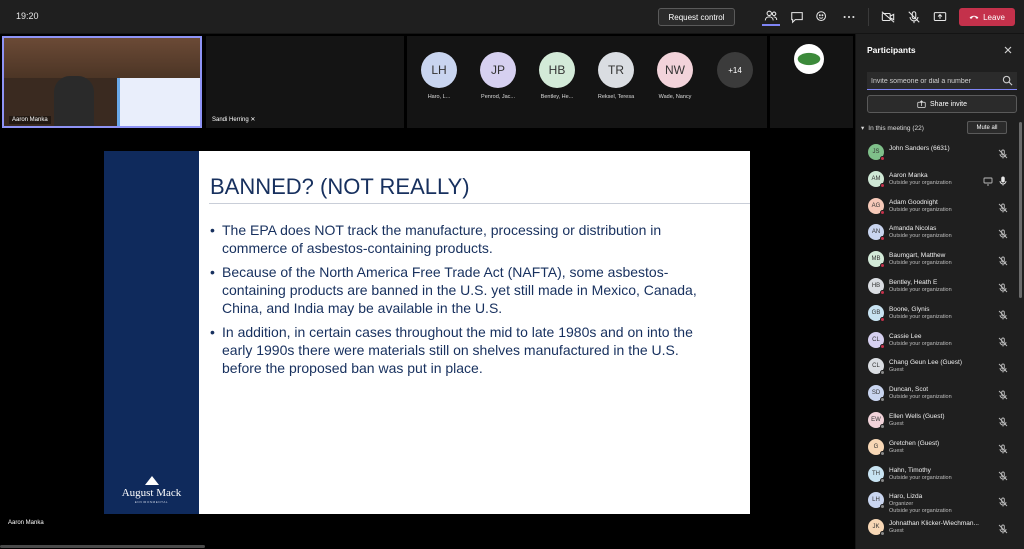 The image size is (1024, 549). Describe the element at coordinates (102, 82) in the screenshot. I see `video-tile-self: Aaron Manka` at that location.